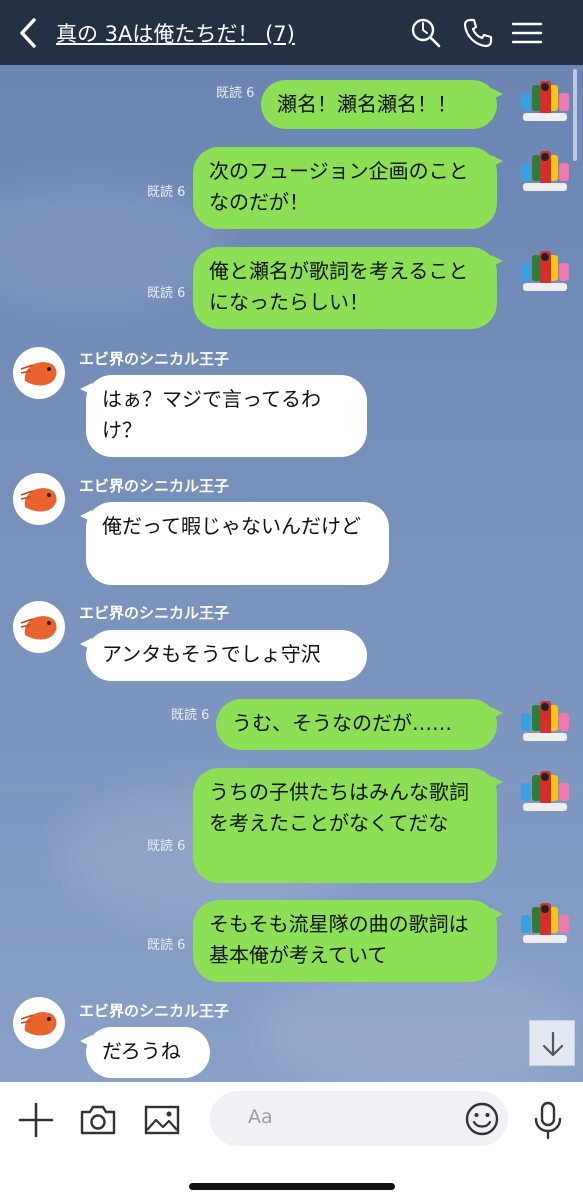 The width and height of the screenshot is (583, 1200). Describe the element at coordinates (223, 416) in the screenshot. I see `message-bubble-received: はぁ？マジで言ってるわけ？` at that location.